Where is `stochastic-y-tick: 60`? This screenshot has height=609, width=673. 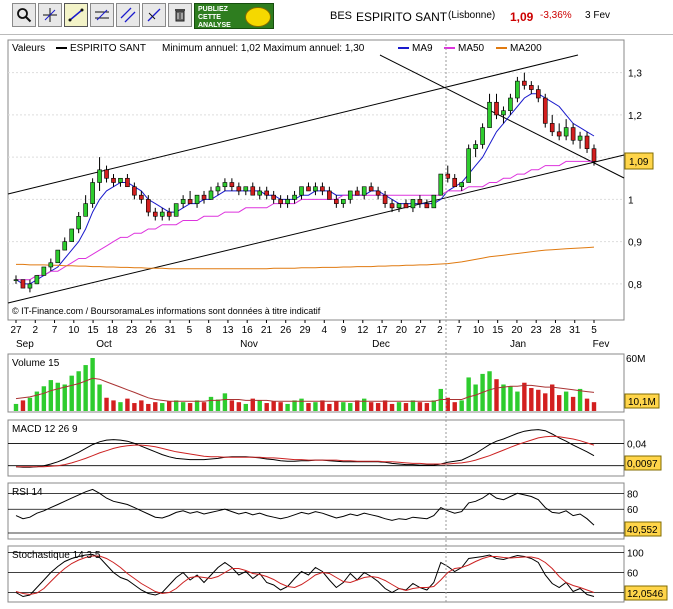 stochastic-y-tick: 60 is located at coordinates (633, 574).